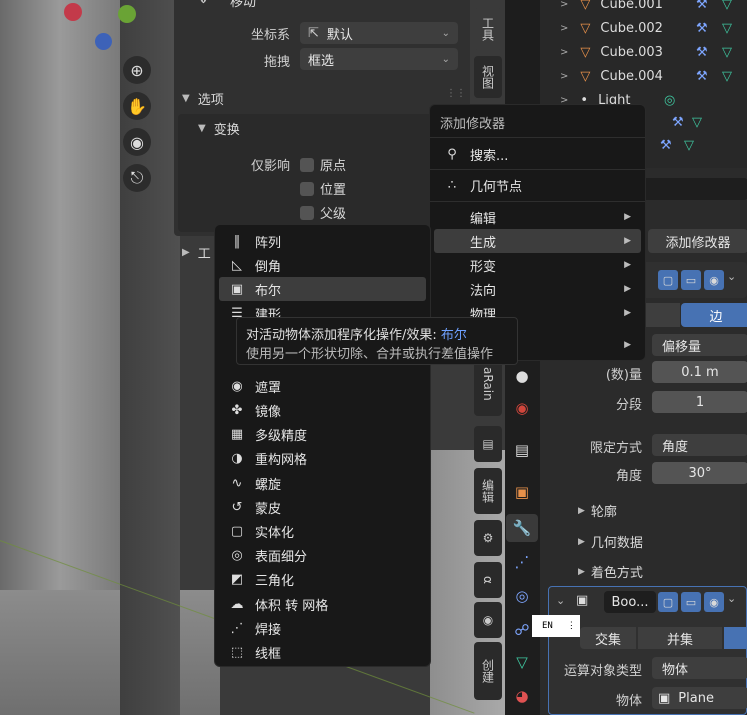 The width and height of the screenshot is (747, 715). Describe the element at coordinates (488, 491) in the screenshot. I see `tab-edit: 编辑` at that location.